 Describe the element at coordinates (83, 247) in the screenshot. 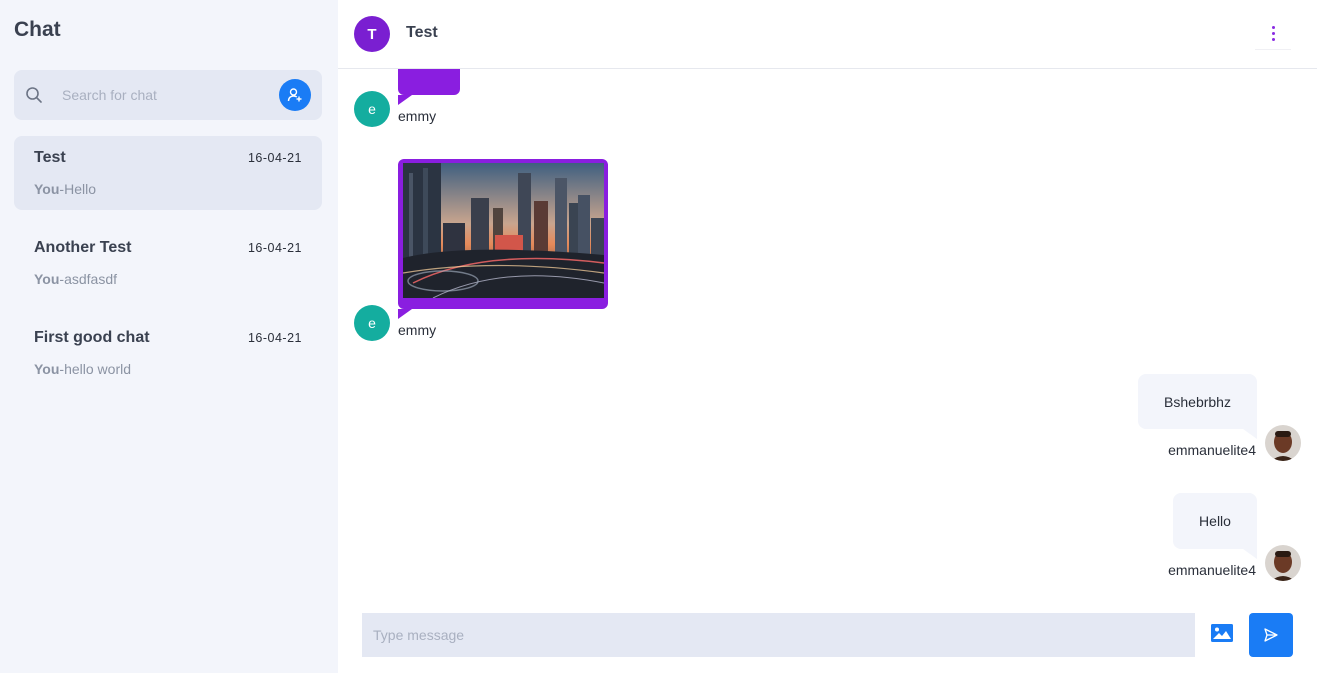

I see `chat-name: Another Test` at that location.